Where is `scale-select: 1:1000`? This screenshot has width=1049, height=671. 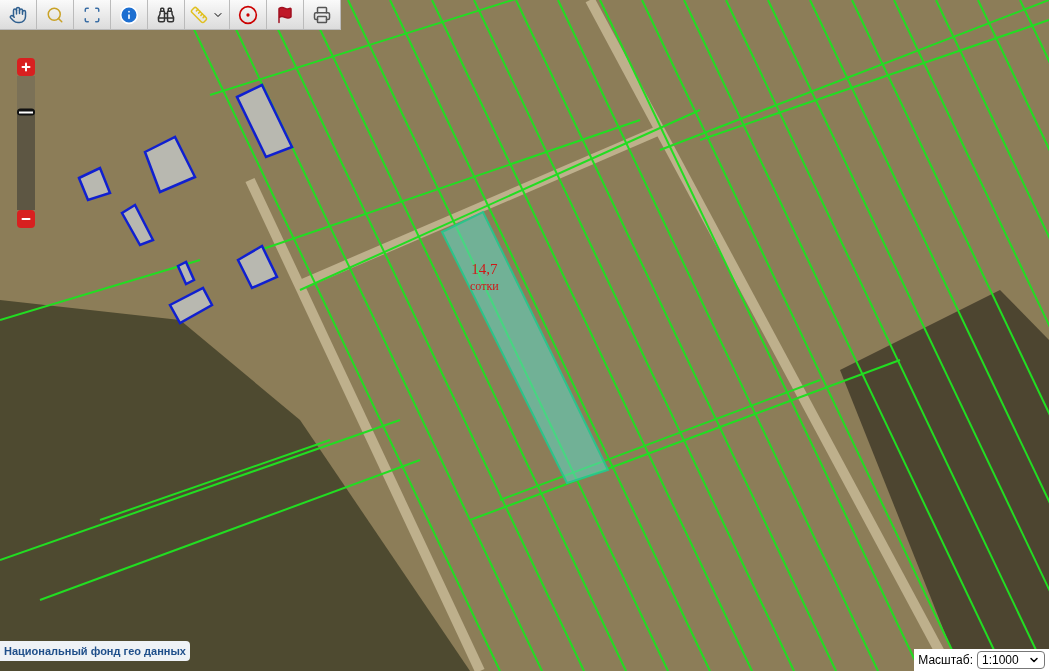 scale-select: 1:1000 is located at coordinates (1011, 660).